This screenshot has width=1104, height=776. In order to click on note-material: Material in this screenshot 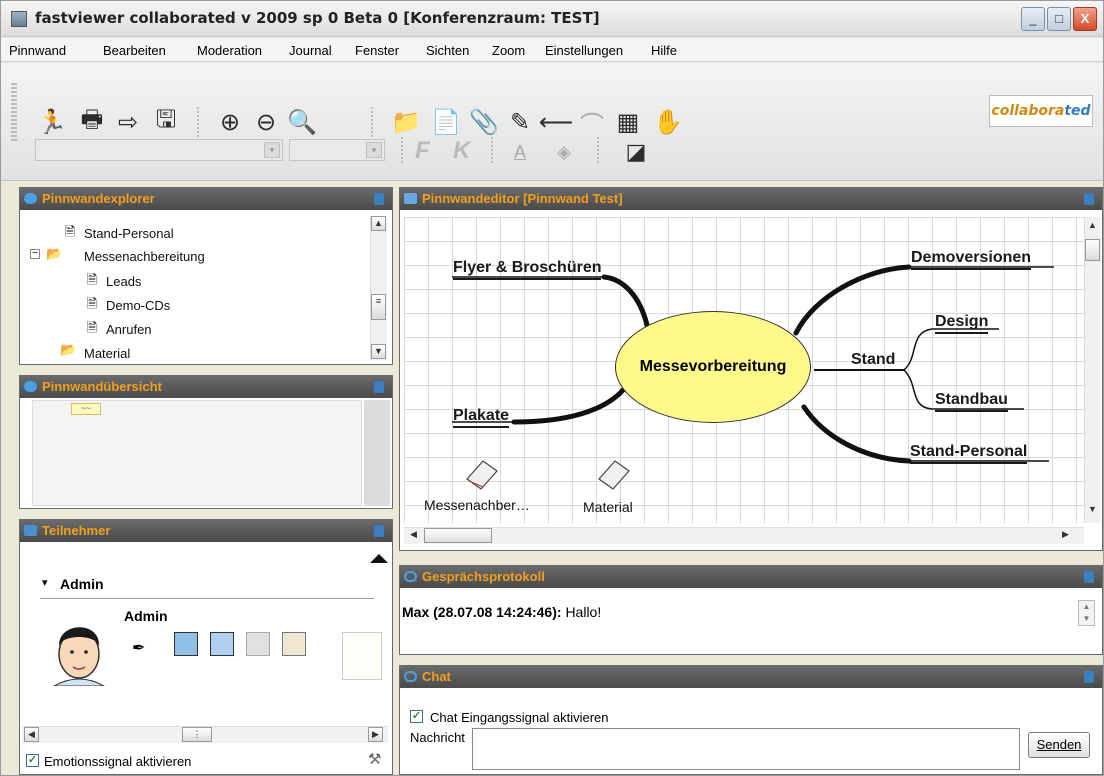, I will do `click(608, 507)`.